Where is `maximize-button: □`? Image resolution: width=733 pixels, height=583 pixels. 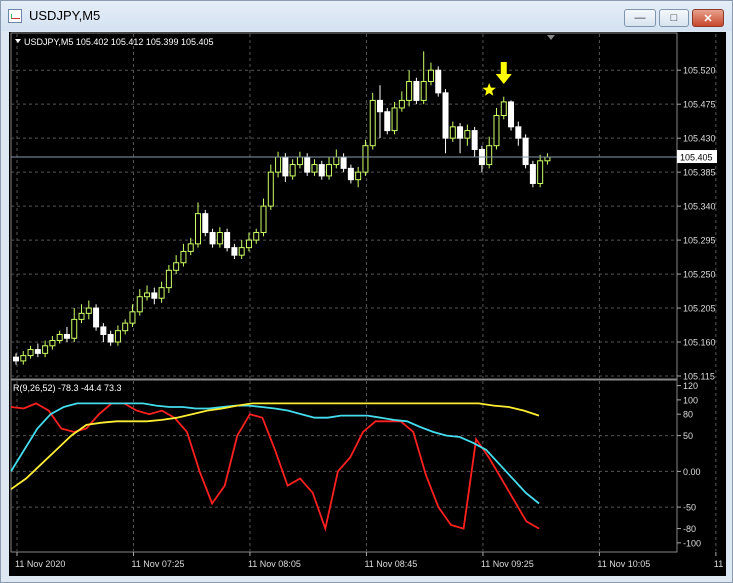
maximize-button: □ is located at coordinates (674, 18).